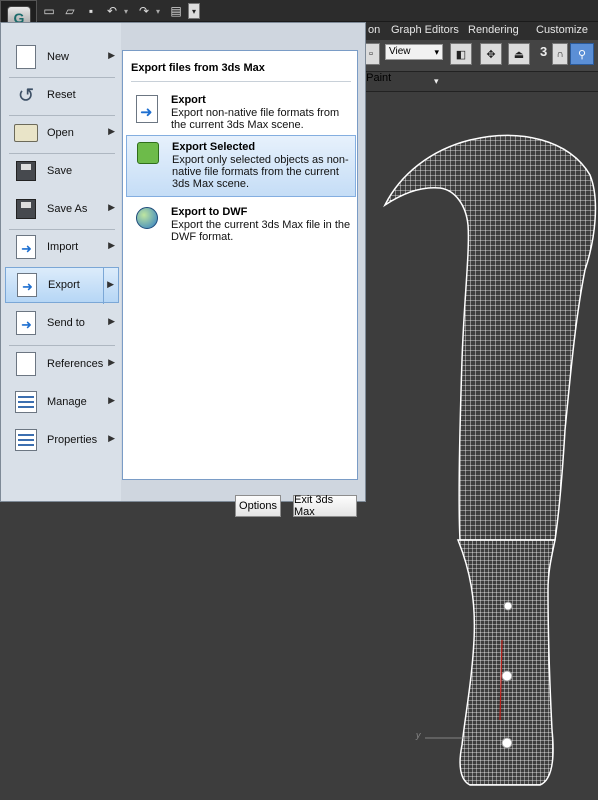  I want to click on save-icon: ▪, so click(91, 11).